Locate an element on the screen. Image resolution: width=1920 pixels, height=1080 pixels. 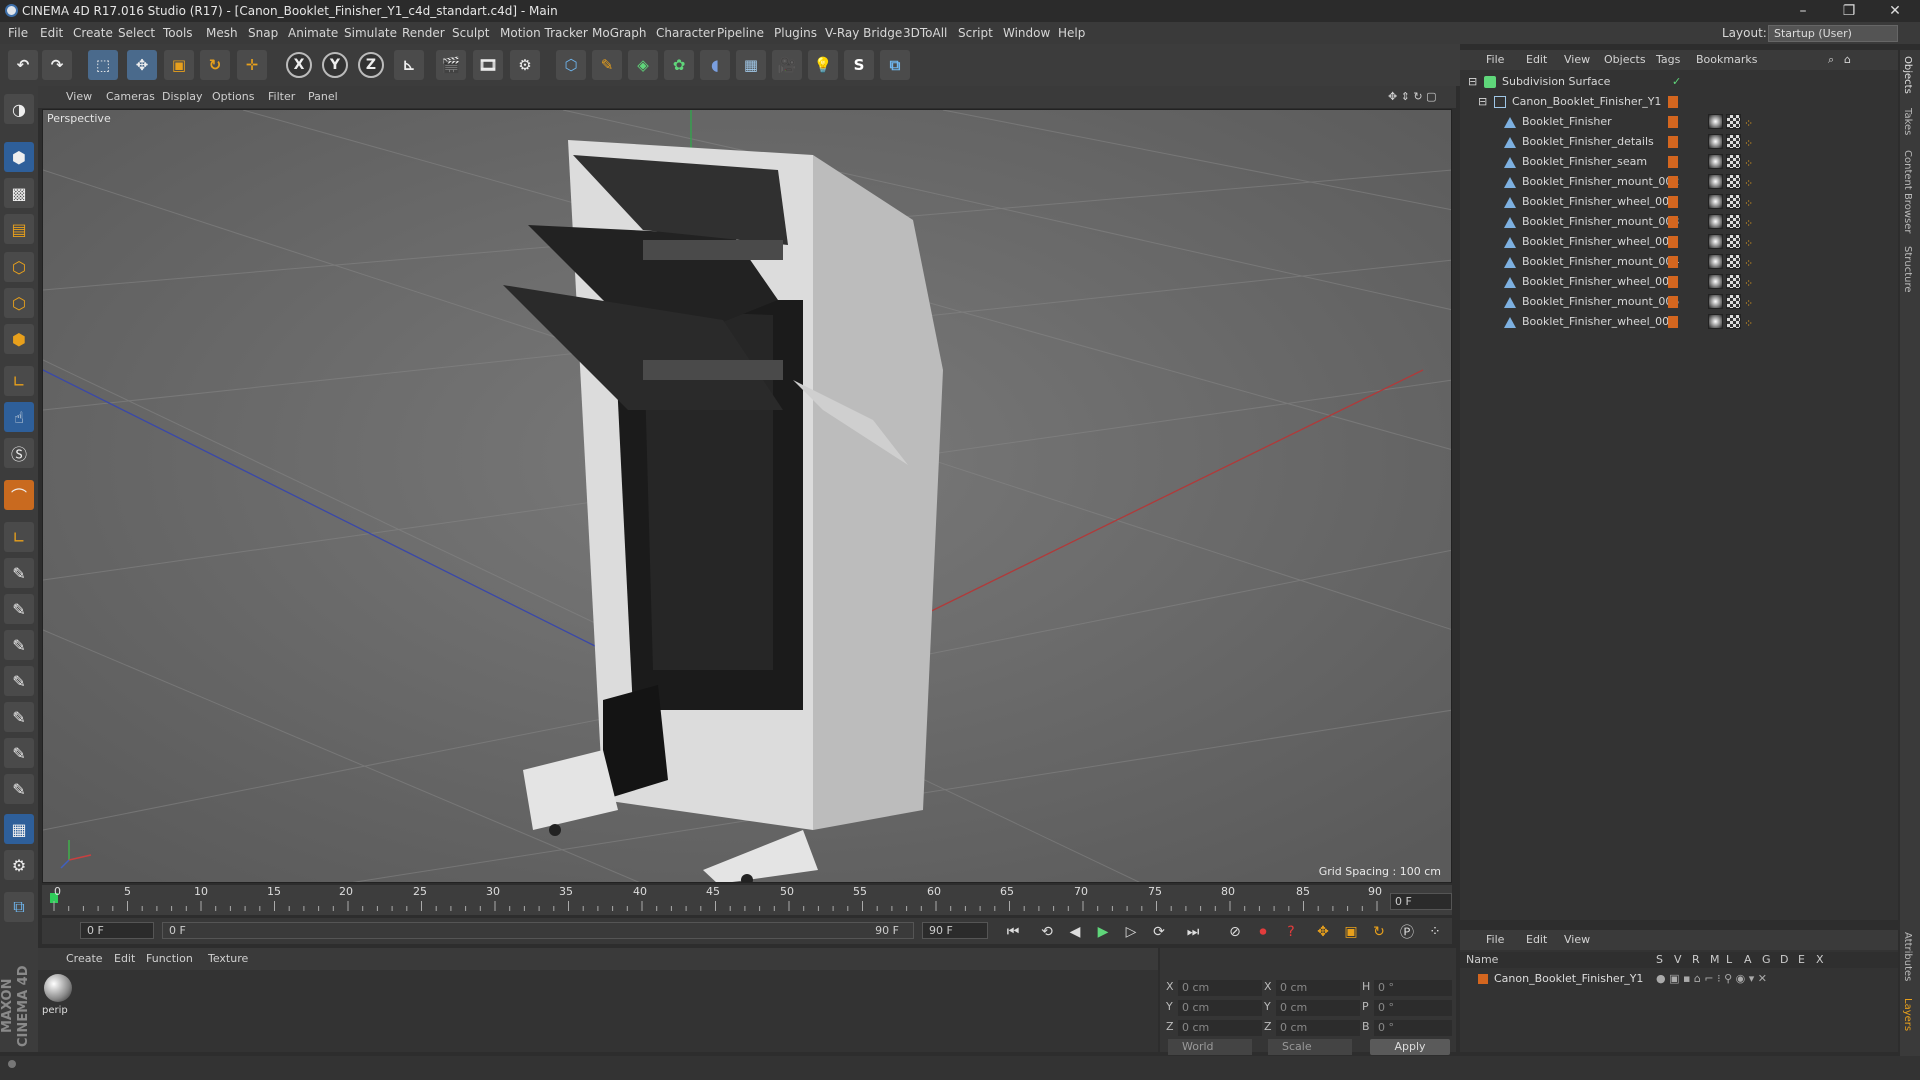
menu-script: Script is located at coordinates (975, 33).